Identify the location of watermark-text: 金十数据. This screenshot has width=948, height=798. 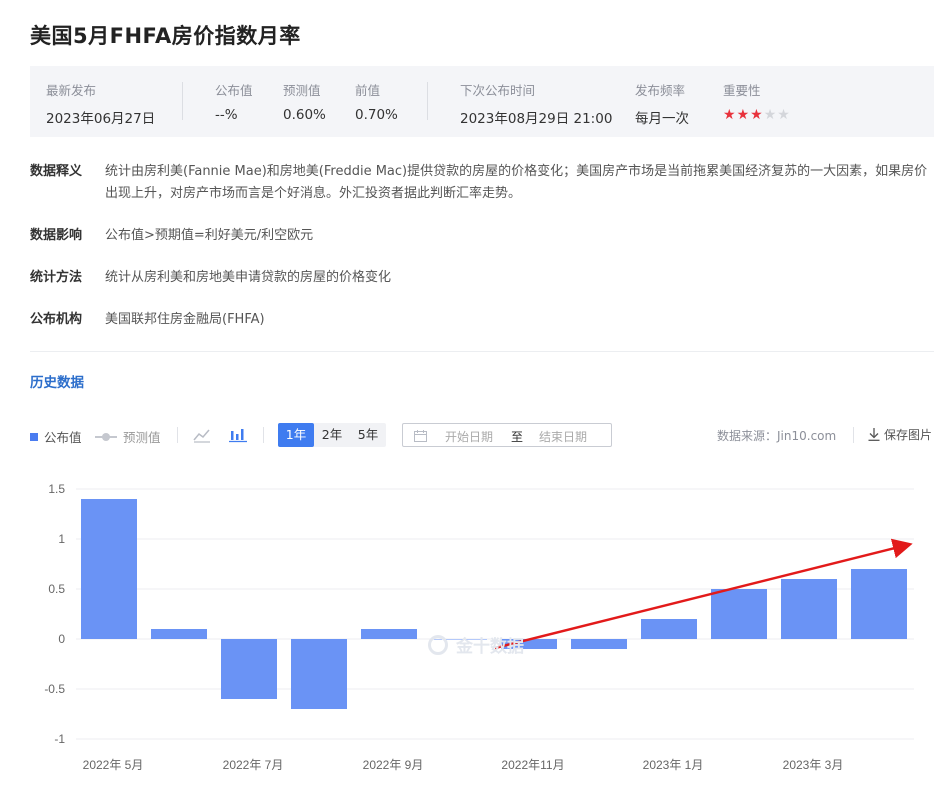
(490, 647).